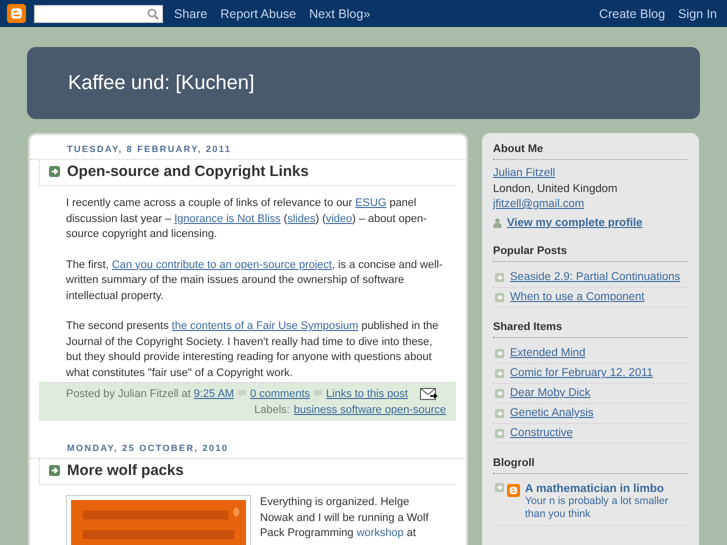 Image resolution: width=727 pixels, height=545 pixels. What do you see at coordinates (161, 83) in the screenshot?
I see `blog-title: Kaffee und: [Kuchen]` at bounding box center [161, 83].